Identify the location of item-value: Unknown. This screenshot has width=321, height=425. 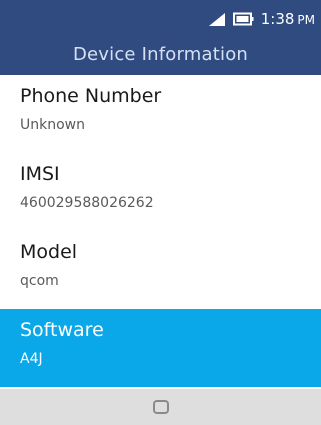
(52, 125).